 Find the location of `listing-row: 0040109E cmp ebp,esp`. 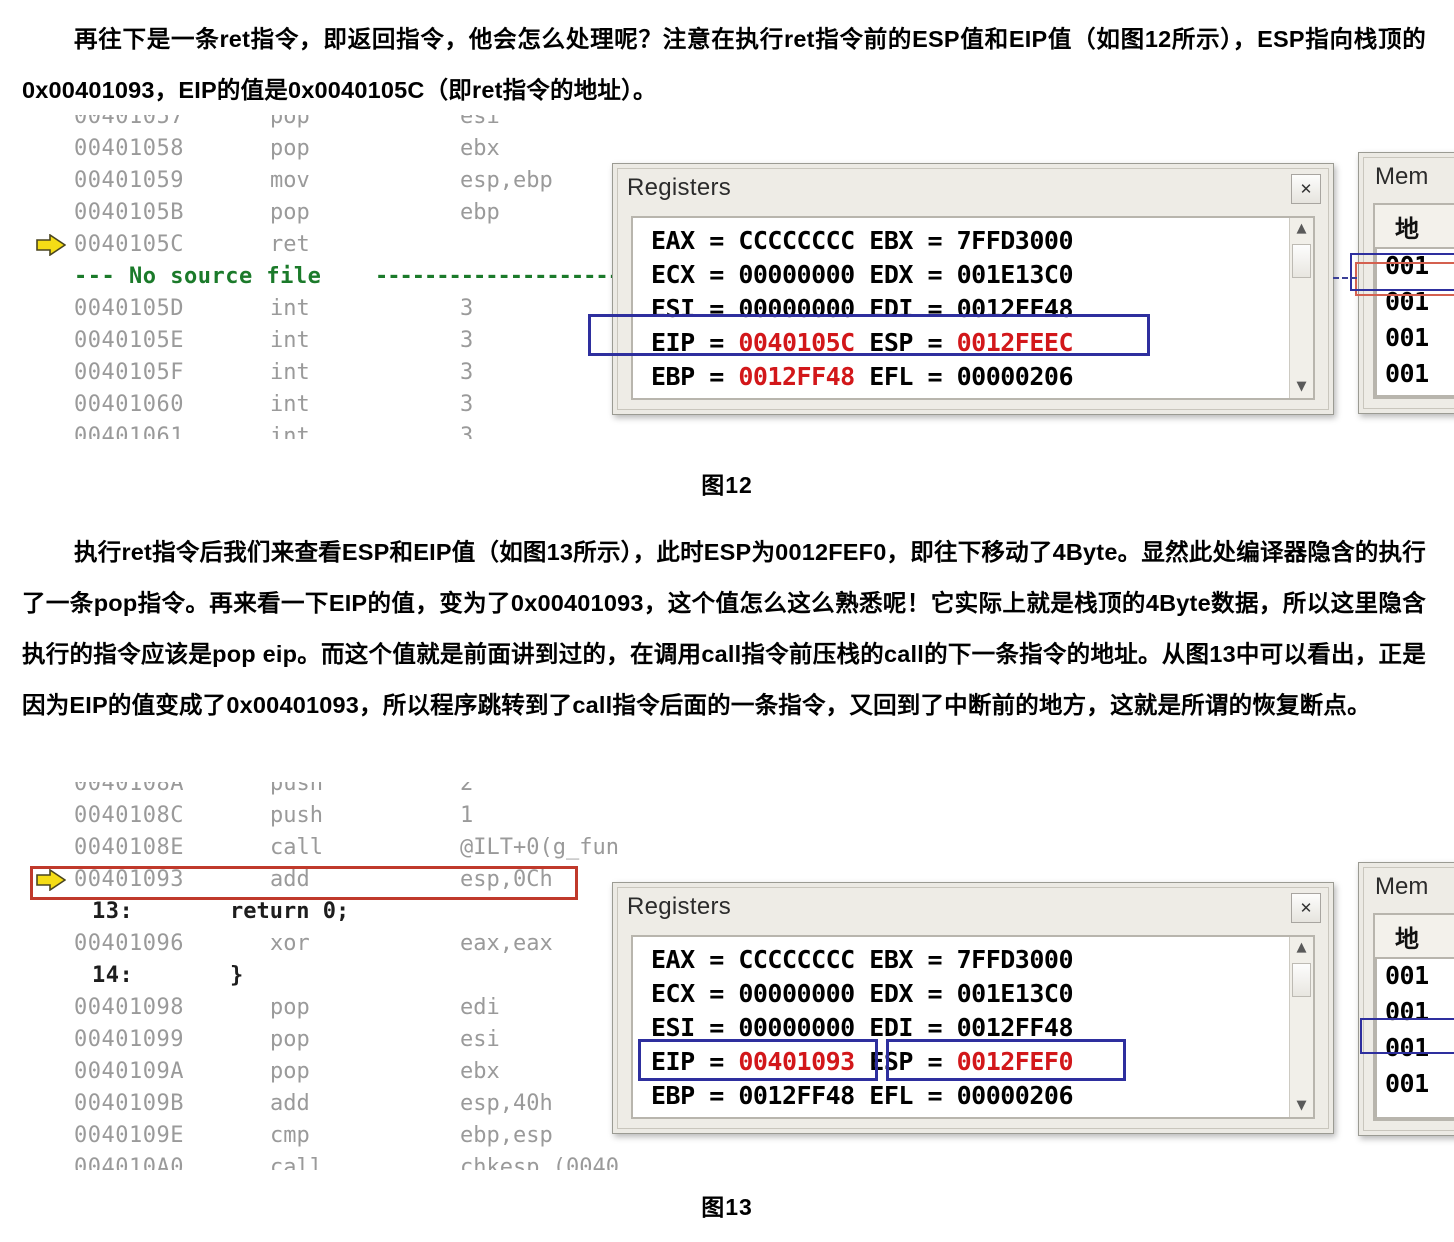

listing-row: 0040109E cmp ebp,esp is located at coordinates (325, 1136).